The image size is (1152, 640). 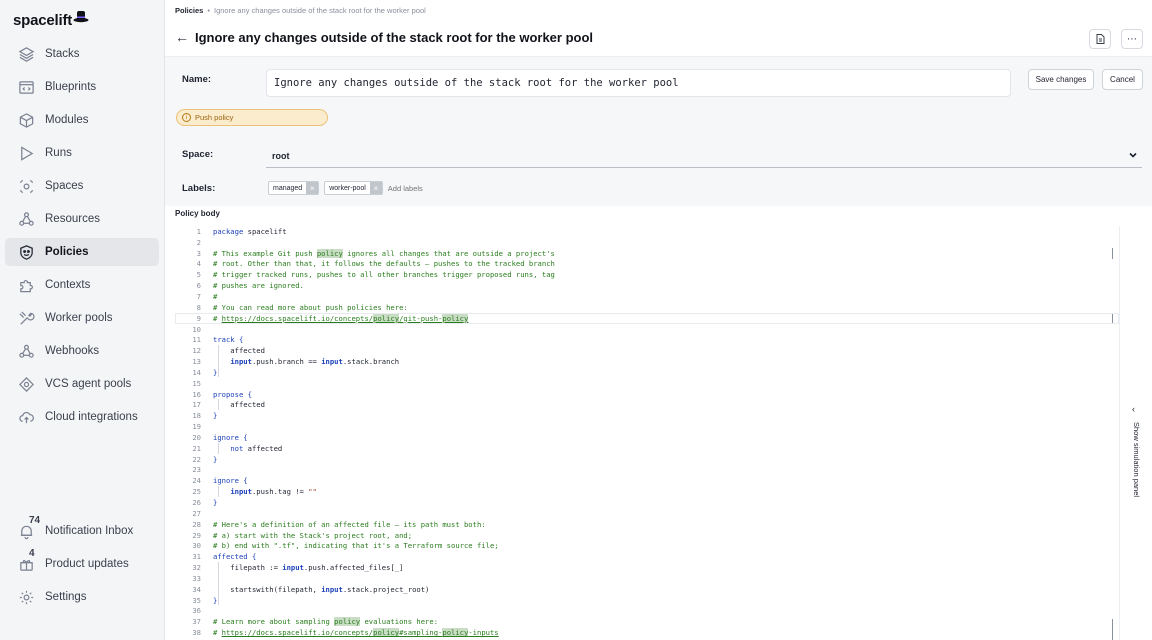 I want to click on code-text: package spacelift, so click(x=250, y=231).